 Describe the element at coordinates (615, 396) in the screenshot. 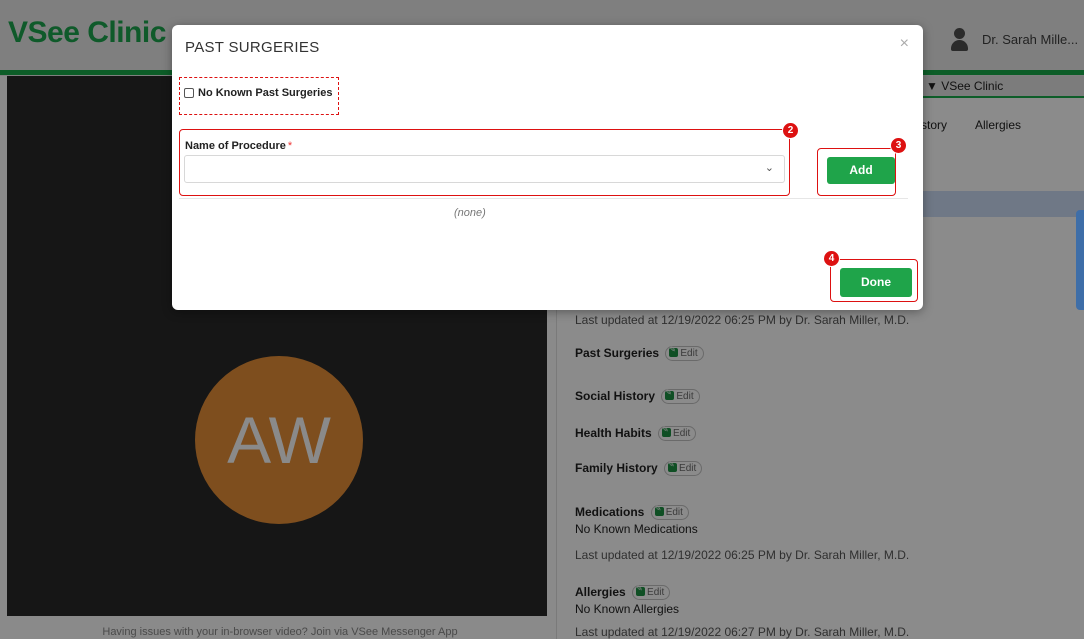

I see `social-history-heading: Social History` at that location.